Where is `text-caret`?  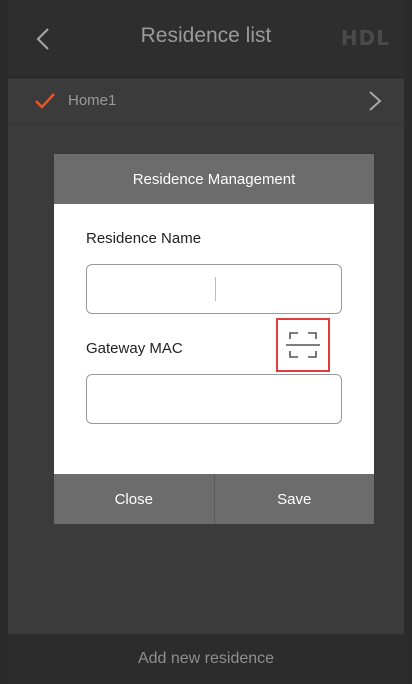
text-caret is located at coordinates (215, 289).